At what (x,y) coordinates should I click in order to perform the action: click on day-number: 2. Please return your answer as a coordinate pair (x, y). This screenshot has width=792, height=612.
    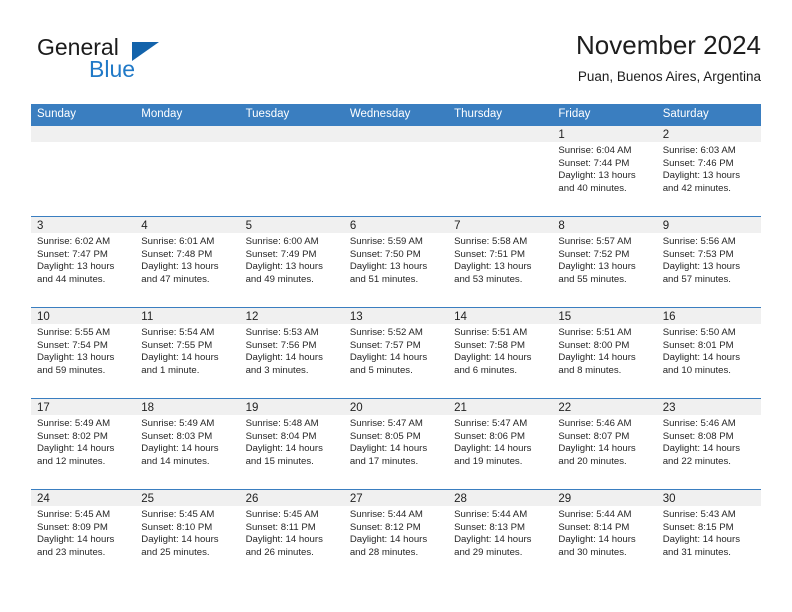
    Looking at the image, I should click on (708, 134).